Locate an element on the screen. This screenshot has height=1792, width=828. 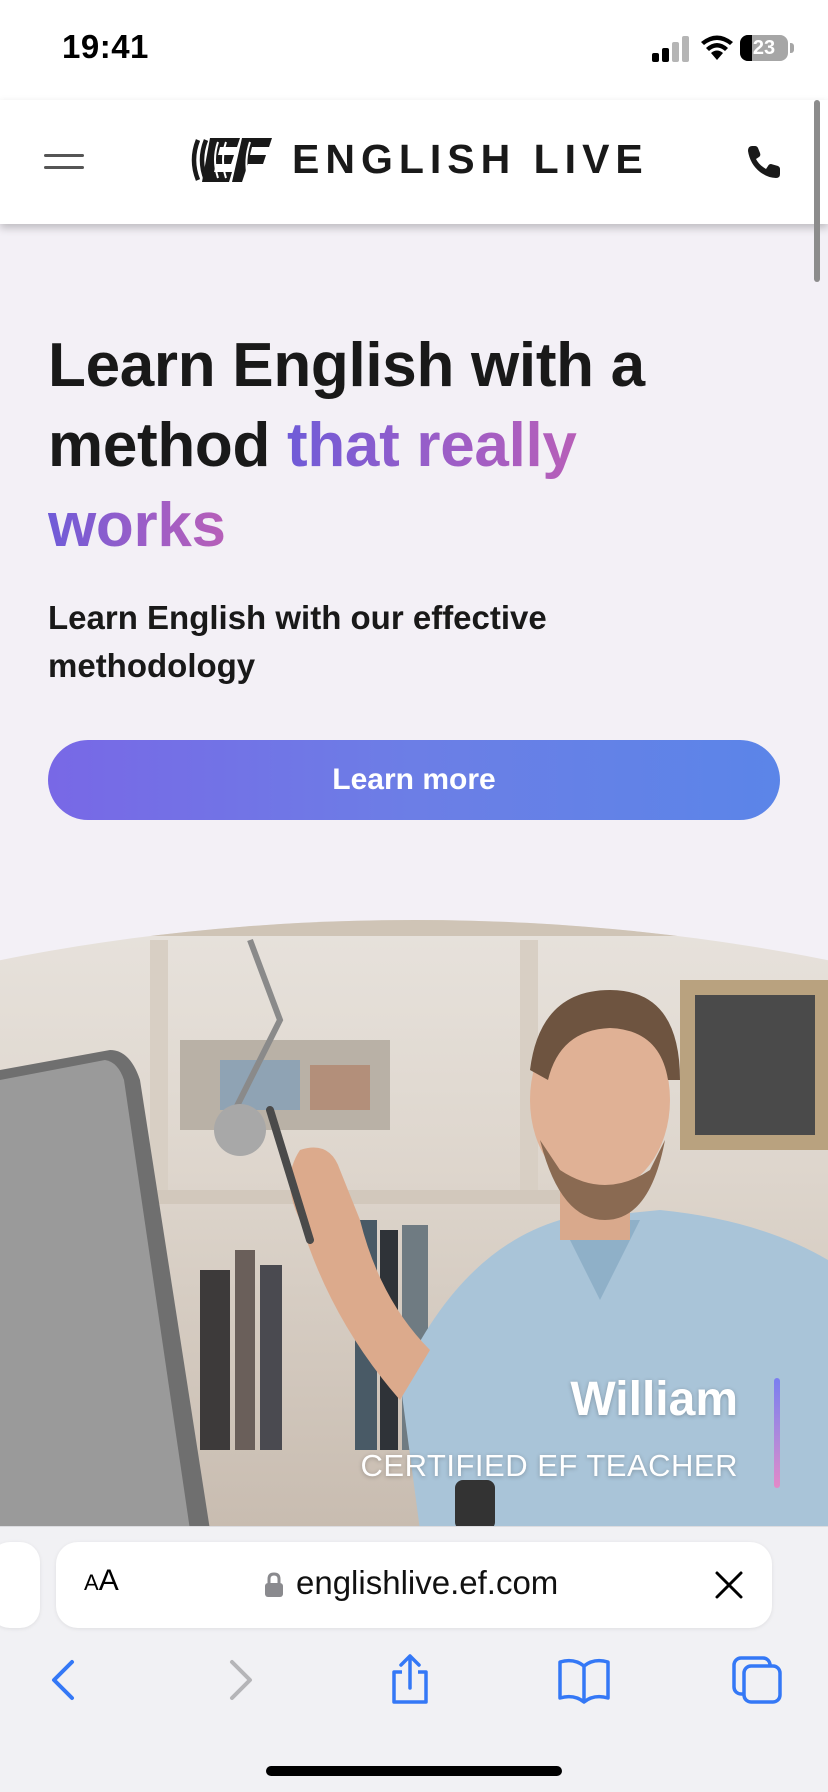
chevron-left-icon is located at coordinates (66, 1680).